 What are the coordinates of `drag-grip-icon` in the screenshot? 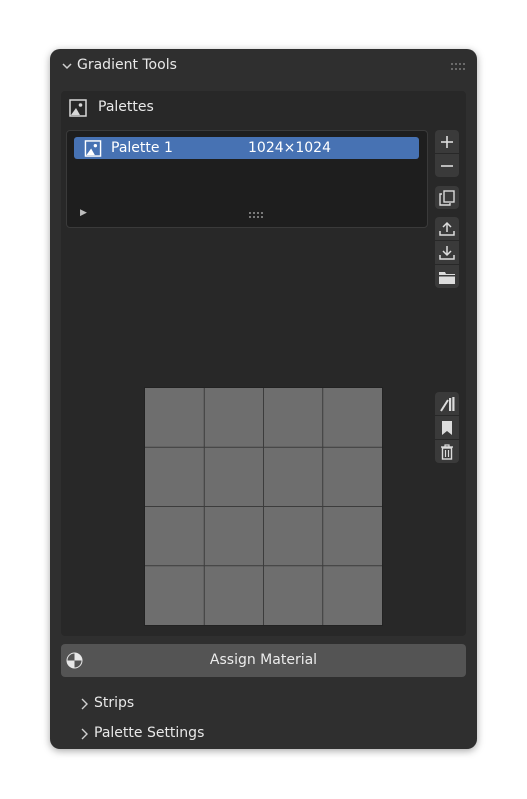 It's located at (458, 67).